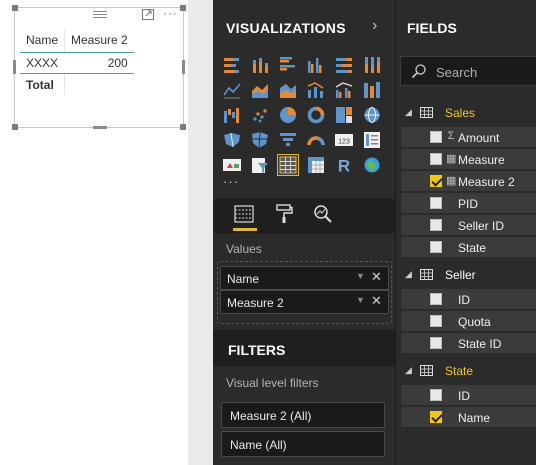  Describe the element at coordinates (285, 216) in the screenshot. I see `format-tab` at that location.